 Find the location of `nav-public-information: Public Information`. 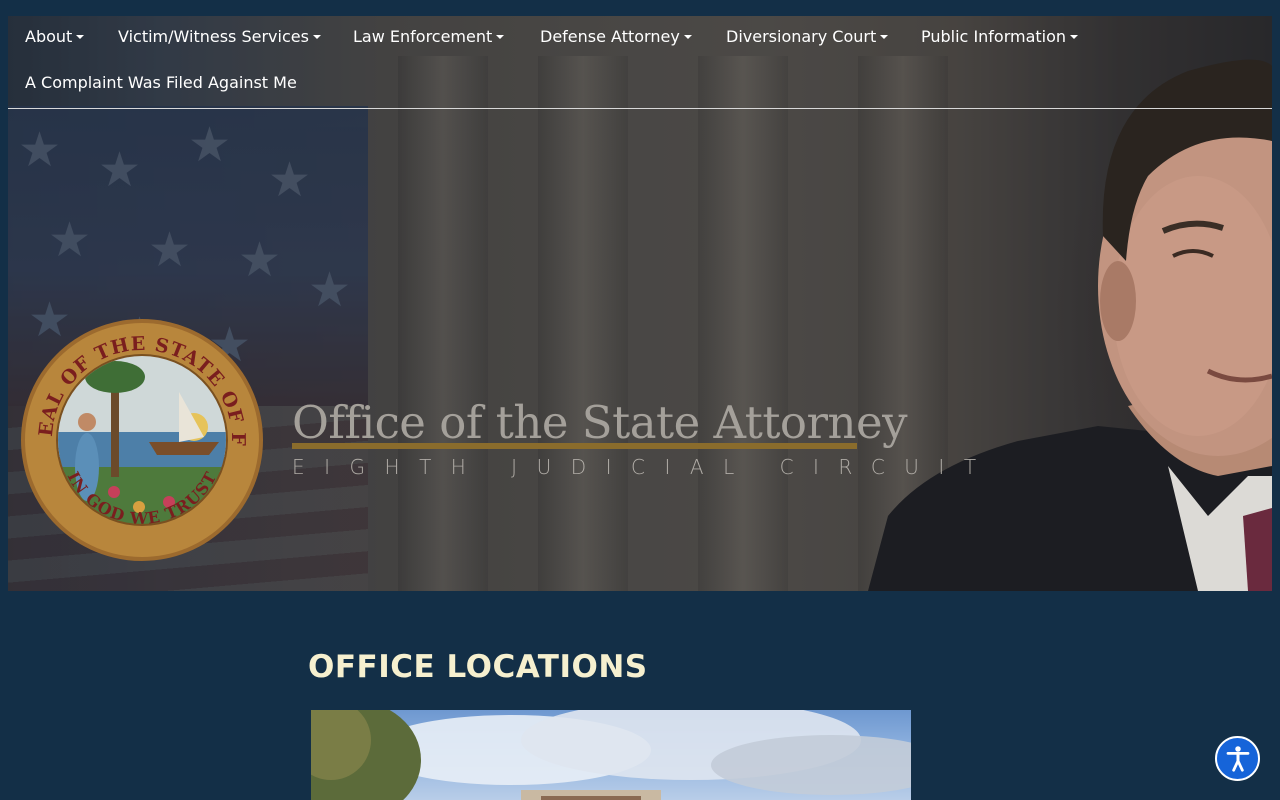

nav-public-information: Public Information is located at coordinates (1000, 37).